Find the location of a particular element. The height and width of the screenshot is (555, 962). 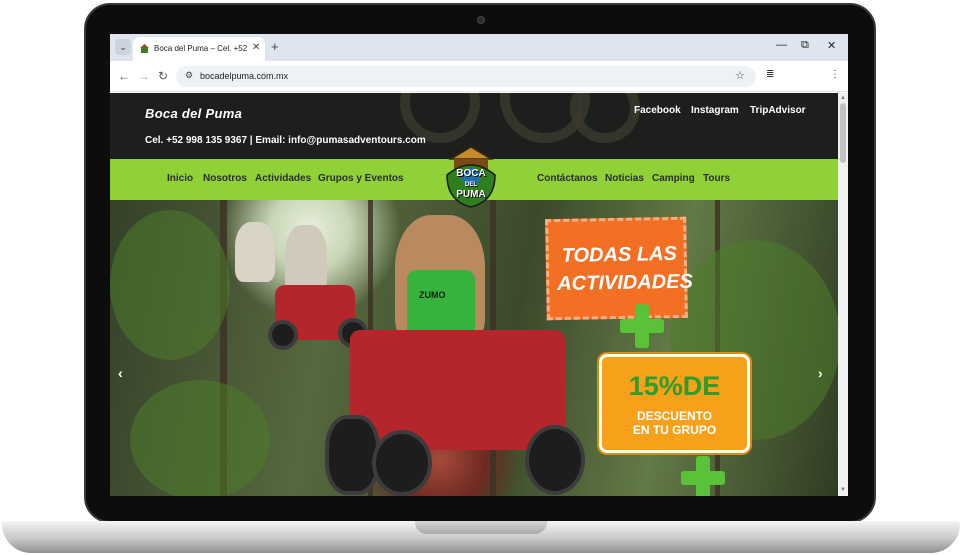

site-brand: Boca del Puma is located at coordinates (193, 113).